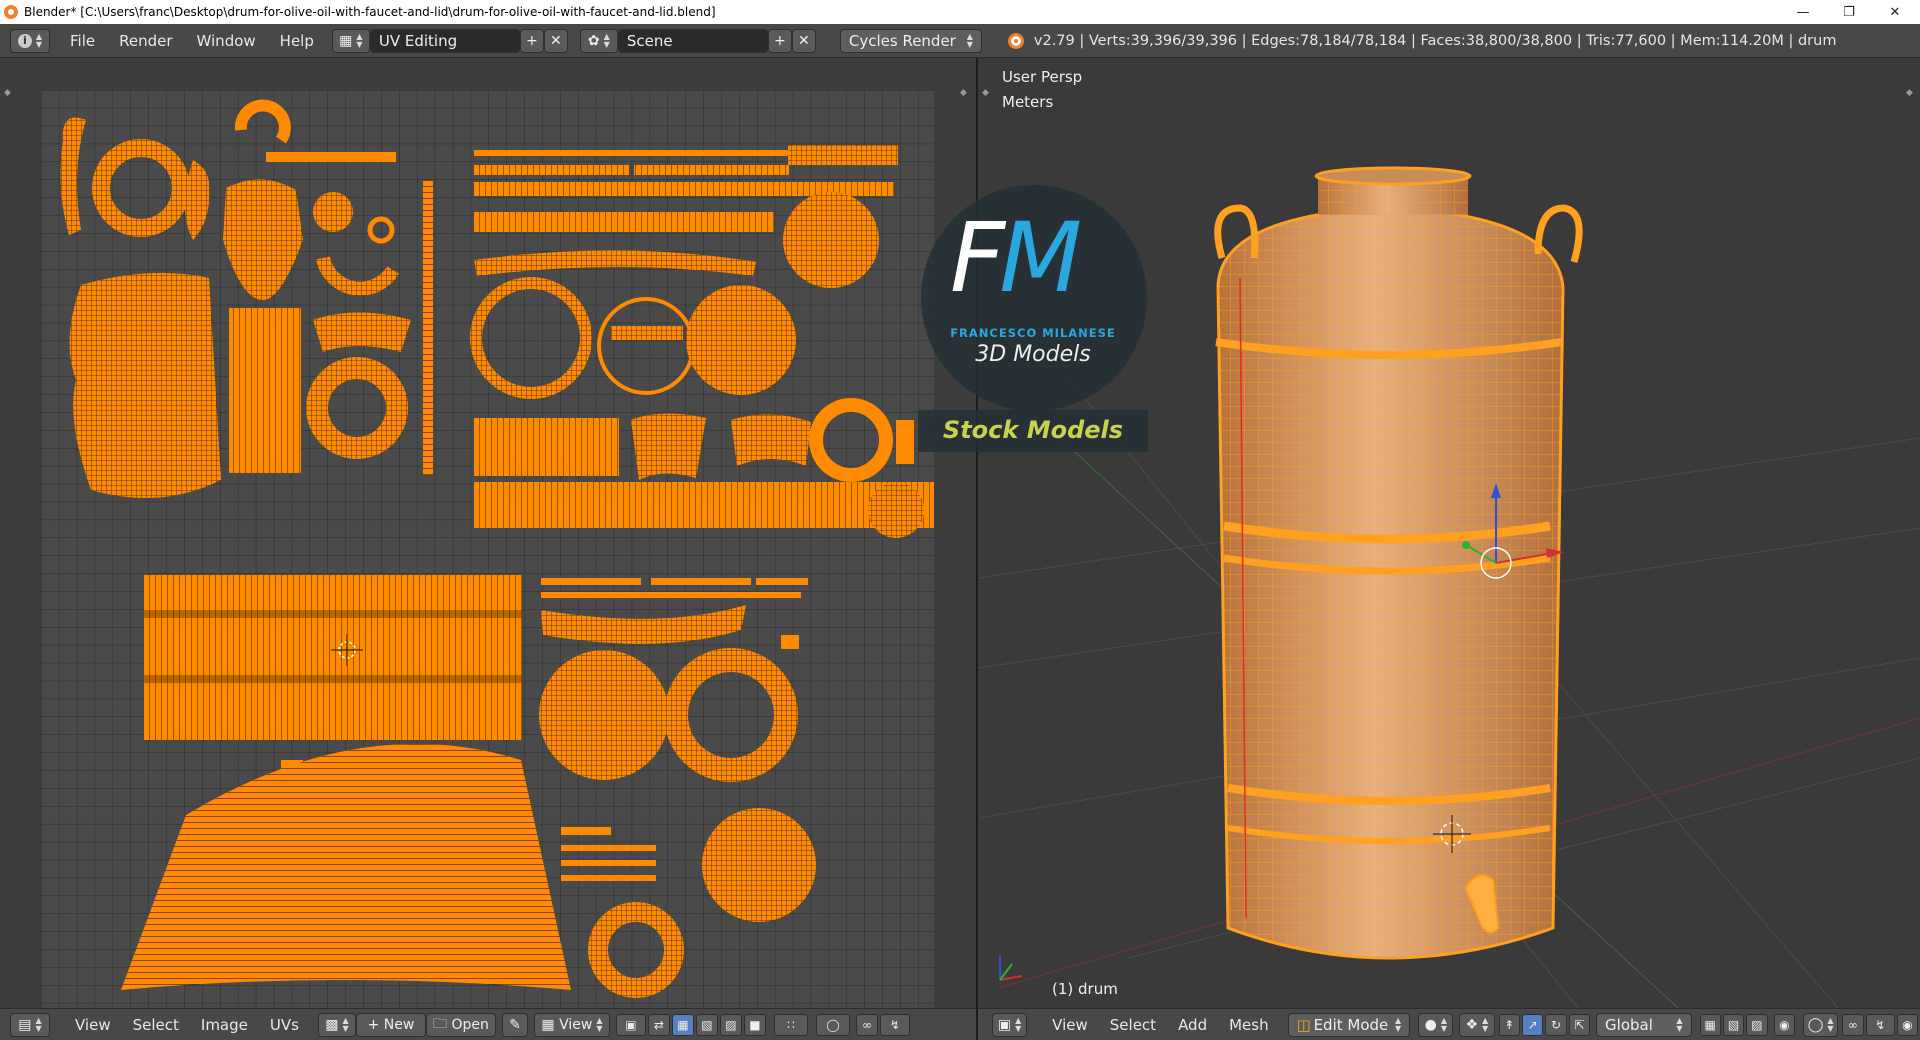 This screenshot has width=1920, height=1040. I want to click on units-label: Meters, so click(1028, 102).